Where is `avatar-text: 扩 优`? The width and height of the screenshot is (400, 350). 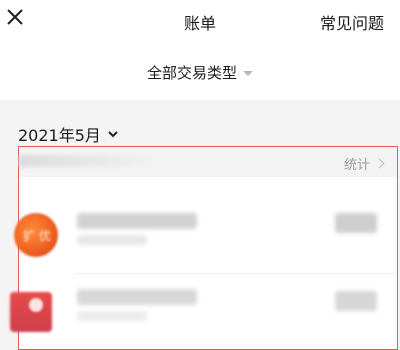 avatar-text: 扩 优 is located at coordinates (37, 236).